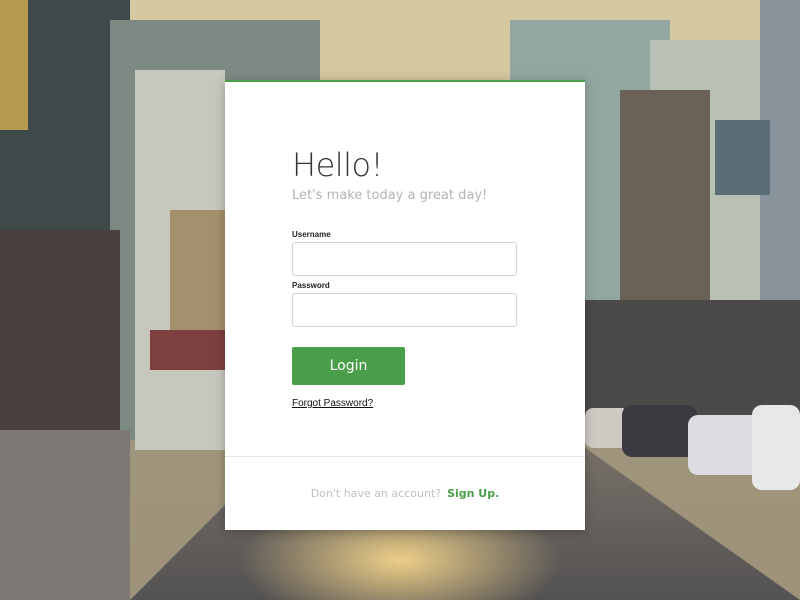  What do you see at coordinates (337, 165) in the screenshot?
I see `page-title: Hello!` at bounding box center [337, 165].